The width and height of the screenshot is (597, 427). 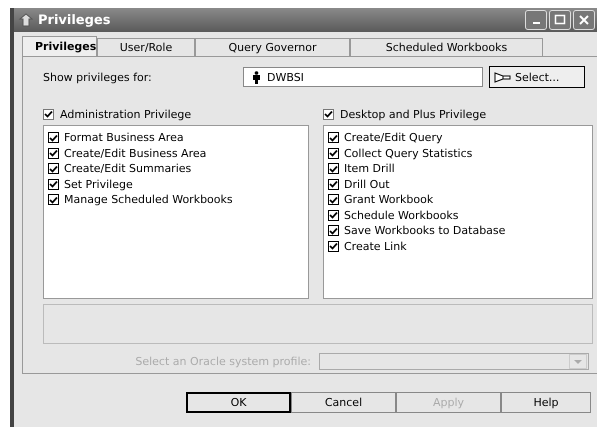 I want to click on tab: User/Role, so click(x=146, y=47).